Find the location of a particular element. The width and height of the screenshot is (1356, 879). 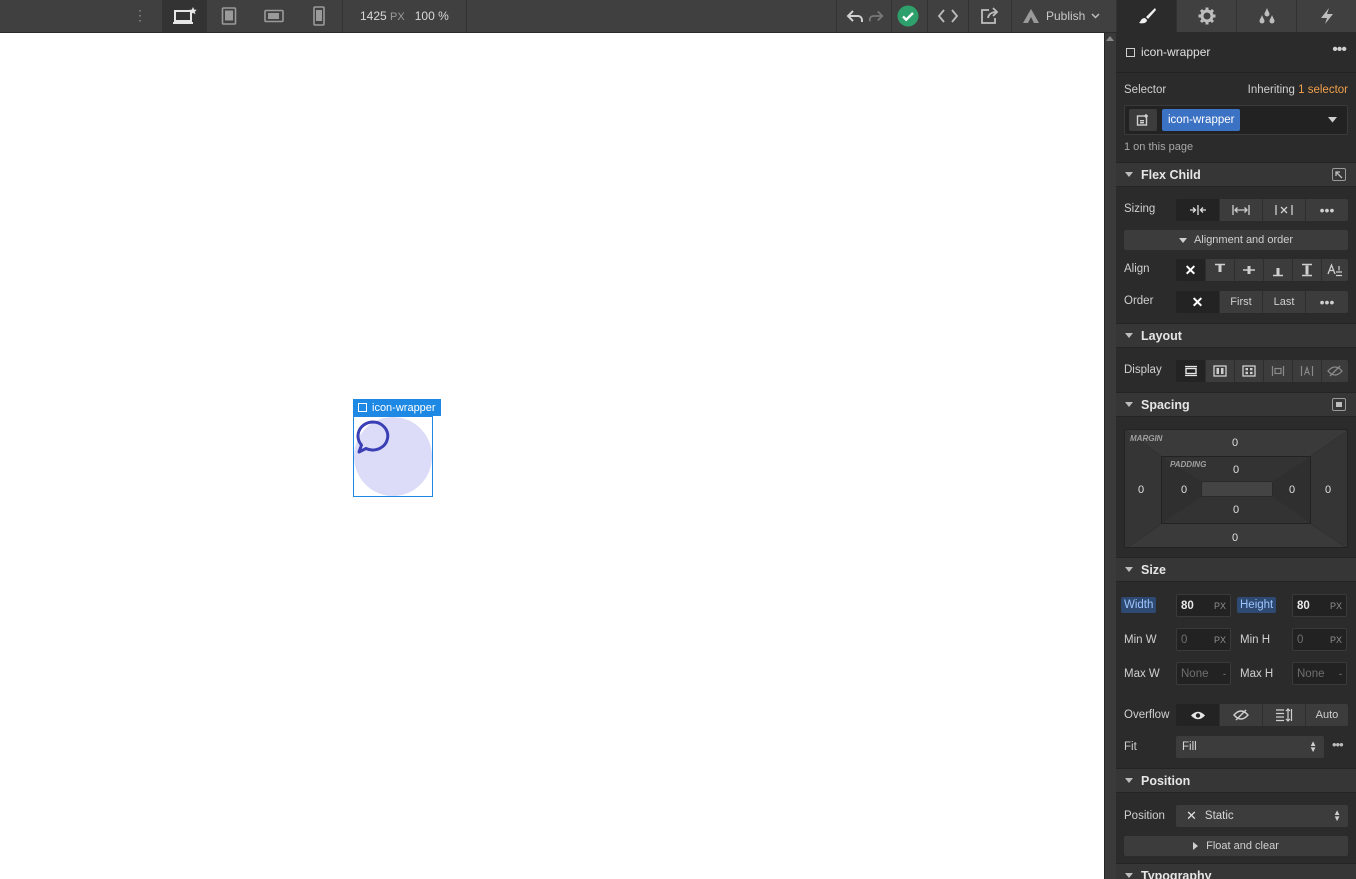

device-tablet-button is located at coordinates (229, 16).